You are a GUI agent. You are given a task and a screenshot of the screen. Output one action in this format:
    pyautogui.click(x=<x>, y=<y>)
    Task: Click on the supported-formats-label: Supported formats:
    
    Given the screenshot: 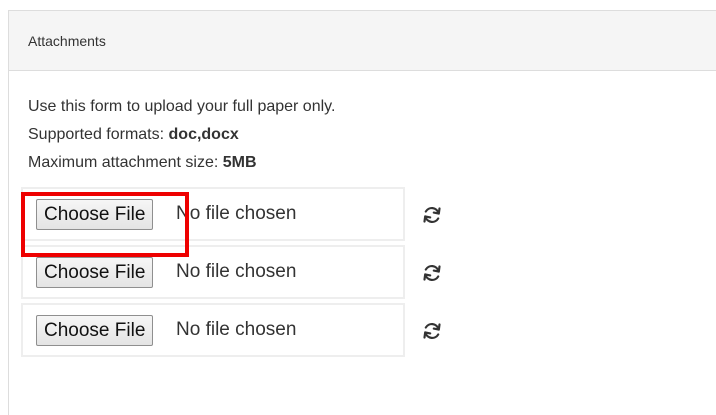 What is the action you would take?
    pyautogui.click(x=98, y=134)
    